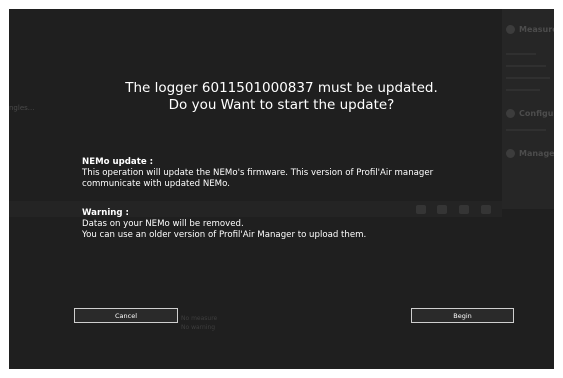 The width and height of the screenshot is (563, 378). I want to click on cancel-button: Cancel, so click(126, 315).